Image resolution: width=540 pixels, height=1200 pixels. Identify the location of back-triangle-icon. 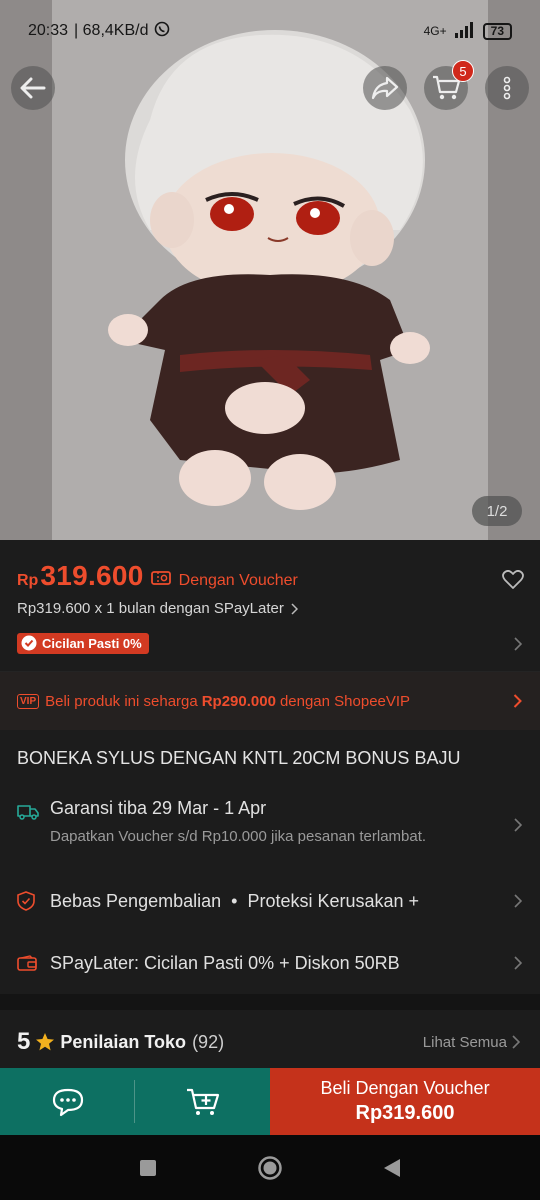
(392, 1168).